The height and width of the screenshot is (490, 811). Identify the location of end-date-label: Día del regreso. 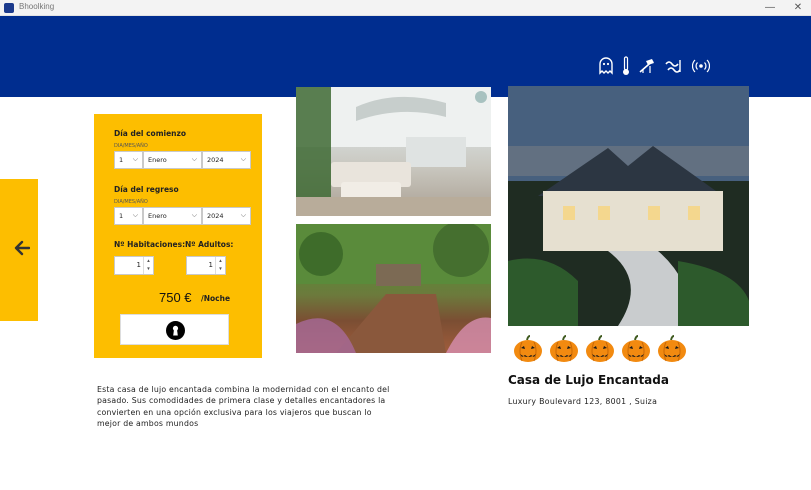
(146, 189).